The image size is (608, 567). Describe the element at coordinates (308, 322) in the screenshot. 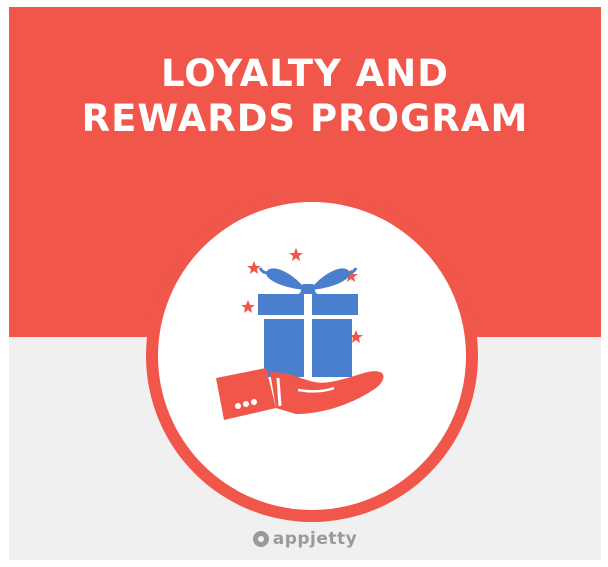

I see `gift-box-icon` at that location.